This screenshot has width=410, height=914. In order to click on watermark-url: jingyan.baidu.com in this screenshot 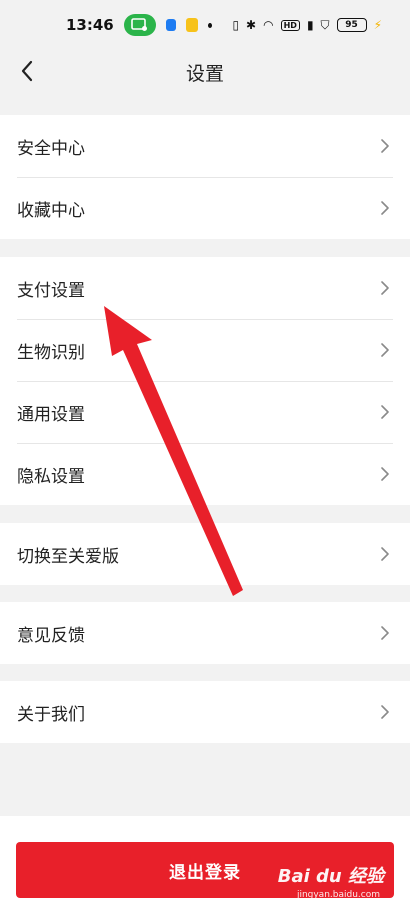, I will do `click(338, 895)`.